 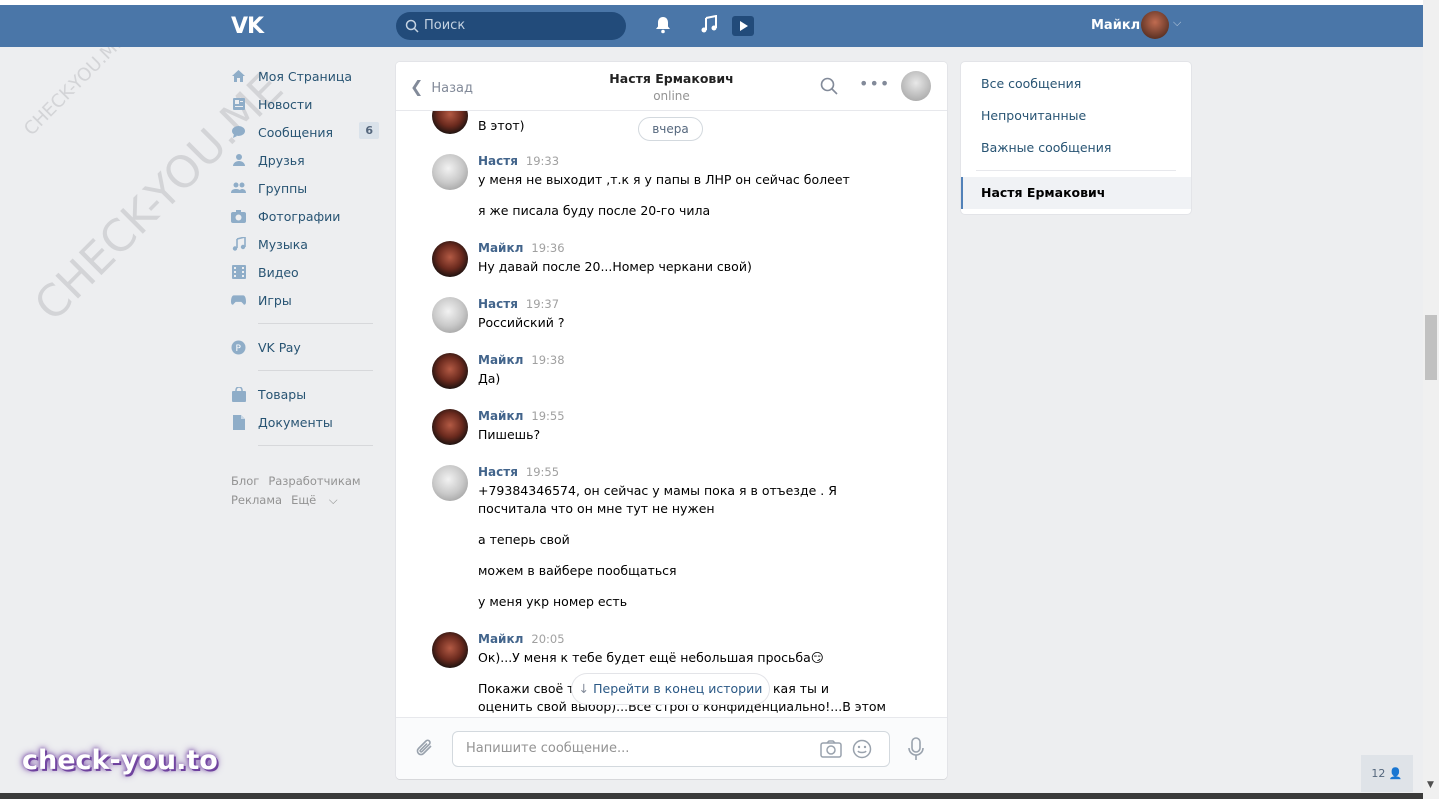 I want to click on user-avatar, so click(x=1155, y=25).